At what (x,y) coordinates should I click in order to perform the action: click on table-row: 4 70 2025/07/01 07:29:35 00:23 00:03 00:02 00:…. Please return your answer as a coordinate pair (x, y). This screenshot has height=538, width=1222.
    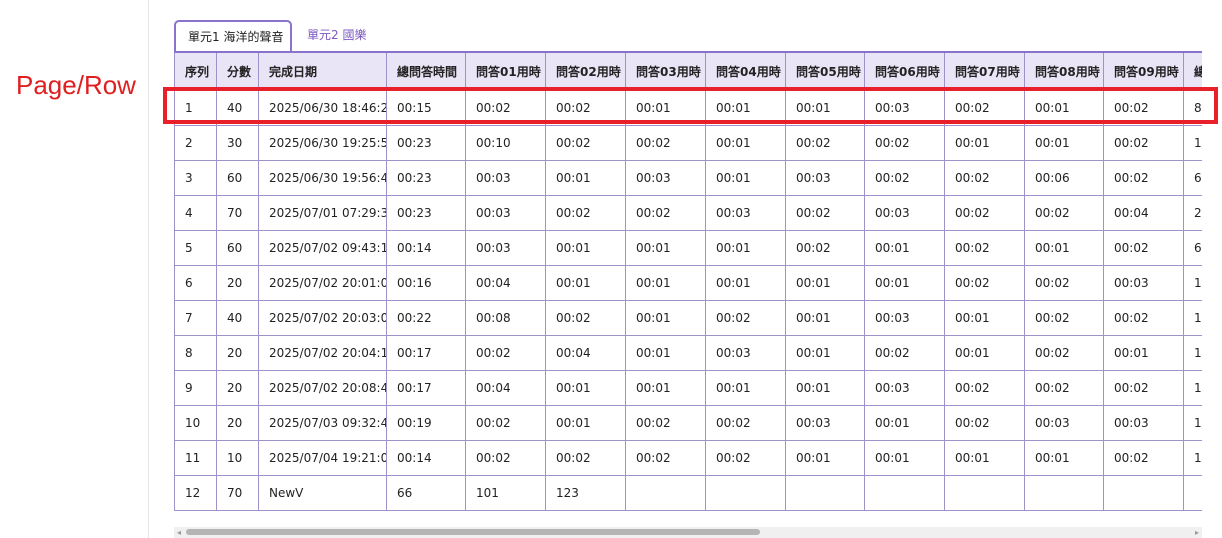
    Looking at the image, I should click on (688, 212).